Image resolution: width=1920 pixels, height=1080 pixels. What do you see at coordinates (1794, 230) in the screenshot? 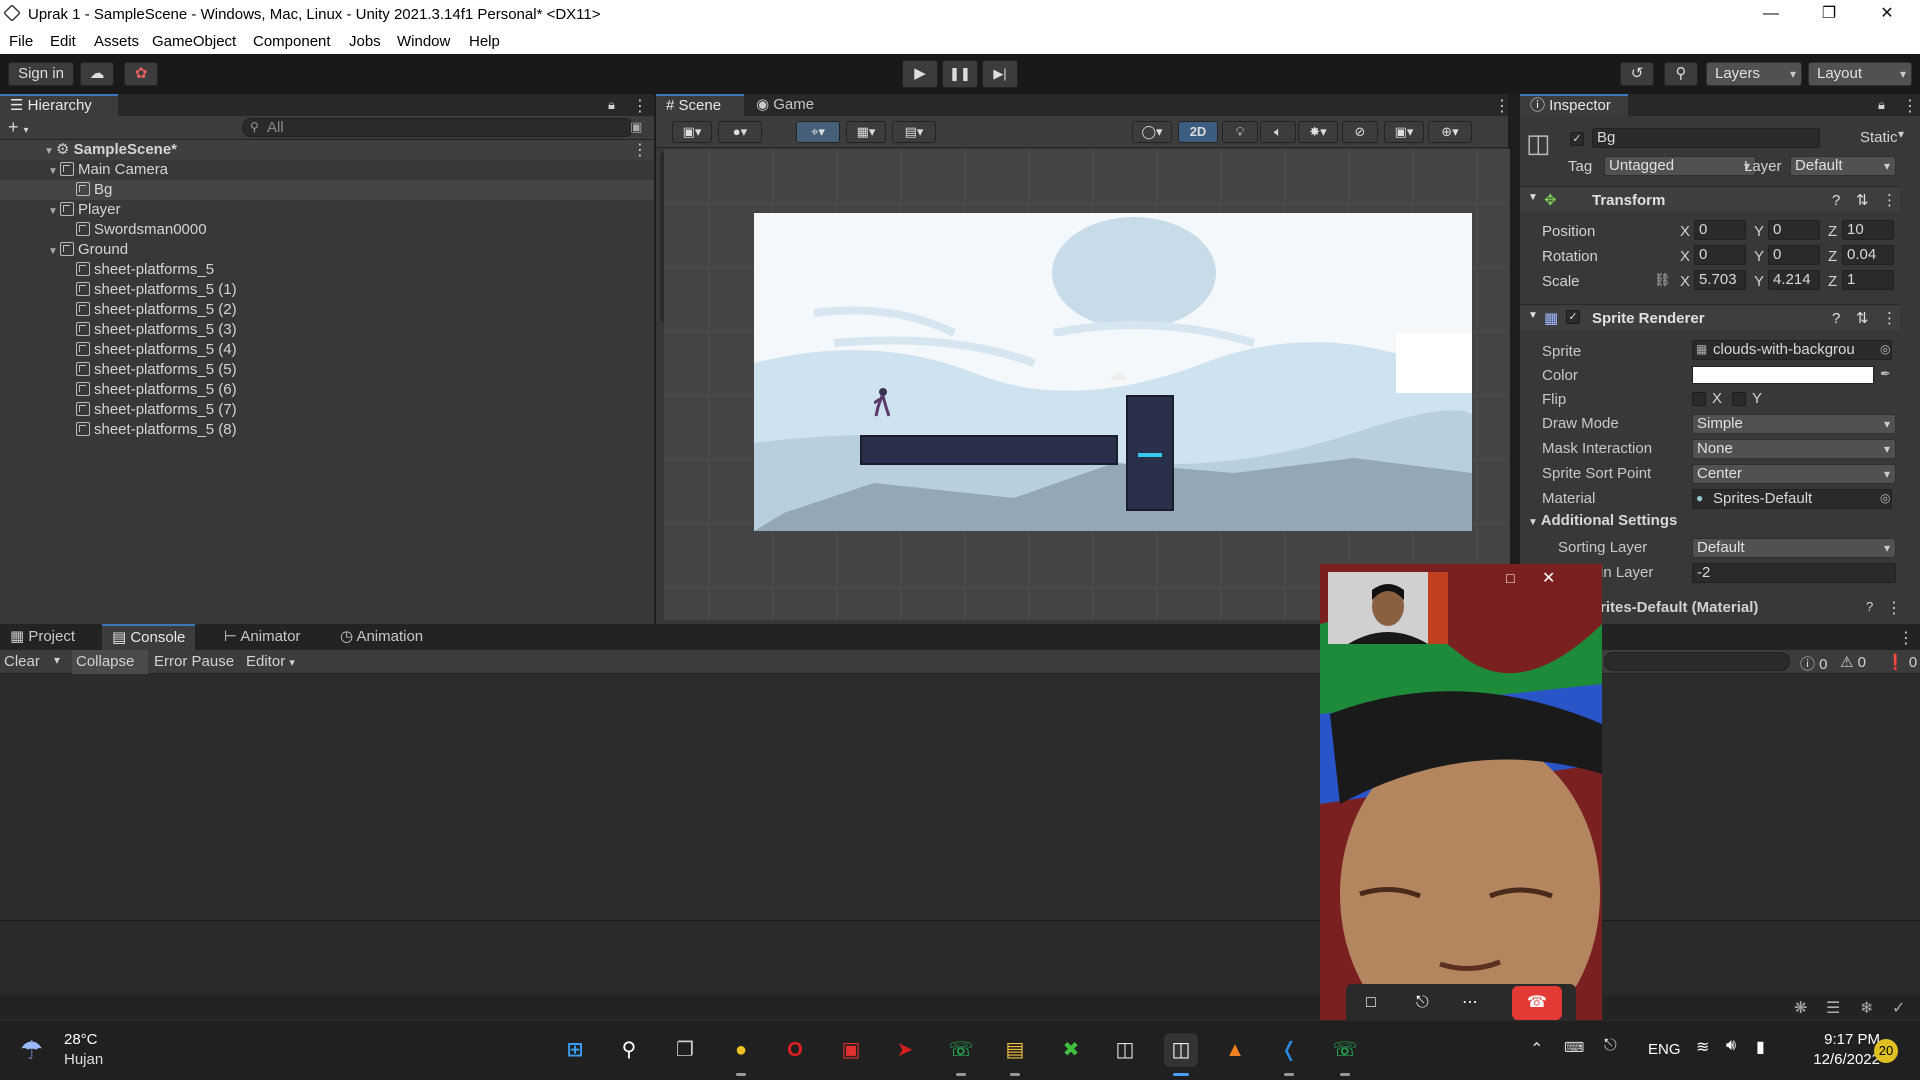
I see `position-y-input: 0` at bounding box center [1794, 230].